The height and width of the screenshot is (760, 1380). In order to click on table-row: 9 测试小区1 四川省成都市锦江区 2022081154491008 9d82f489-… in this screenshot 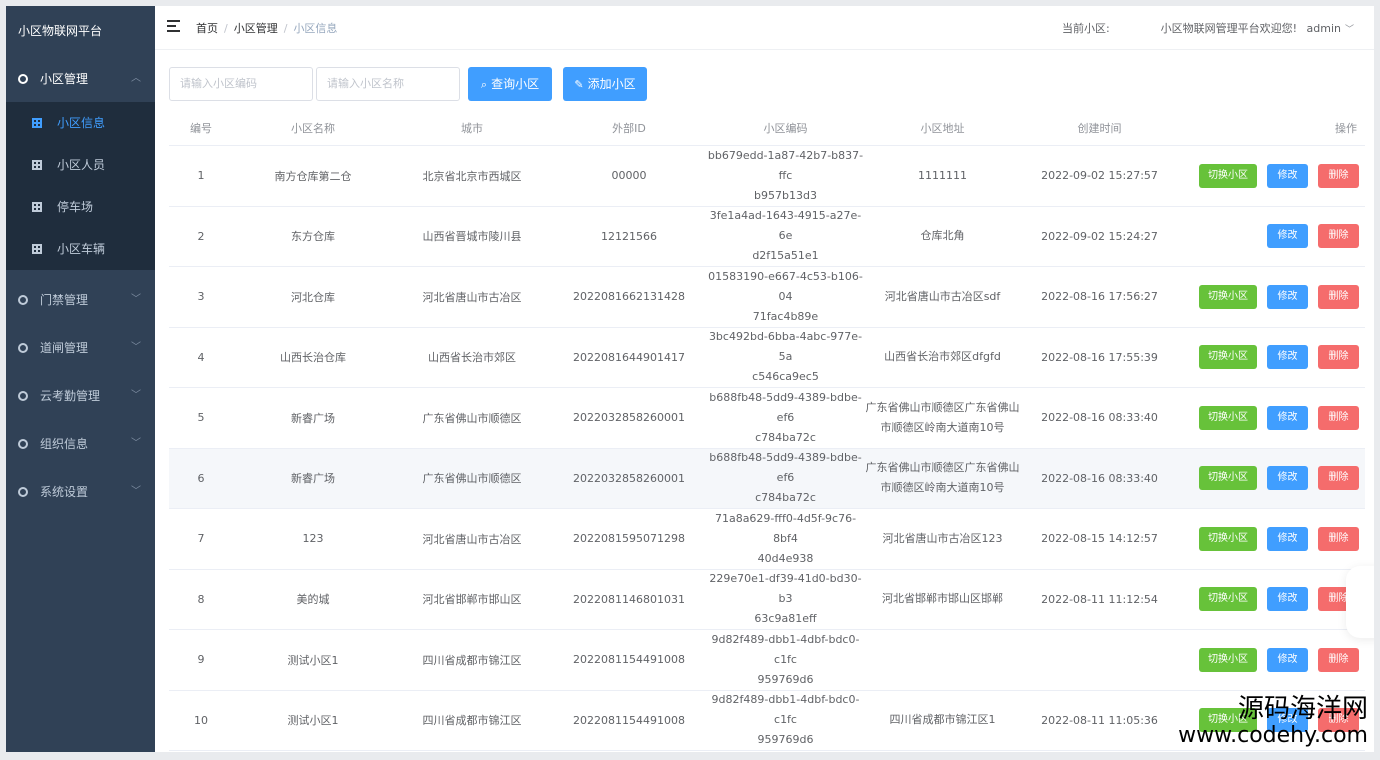, I will do `click(767, 660)`.